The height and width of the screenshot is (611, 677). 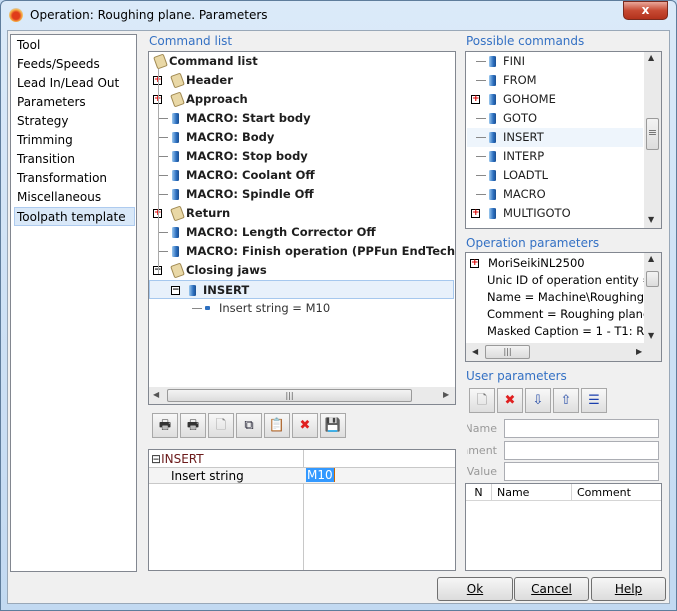 I want to click on help-button: Help, so click(x=628, y=589).